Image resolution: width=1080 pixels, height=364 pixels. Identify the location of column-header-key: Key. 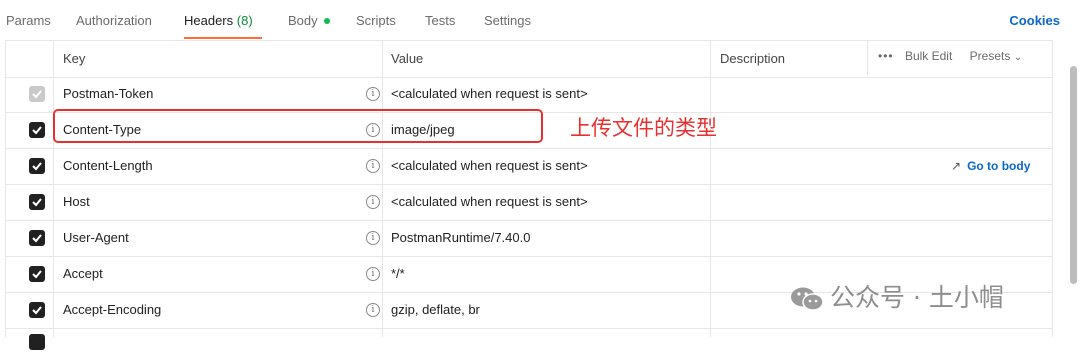
(74, 58).